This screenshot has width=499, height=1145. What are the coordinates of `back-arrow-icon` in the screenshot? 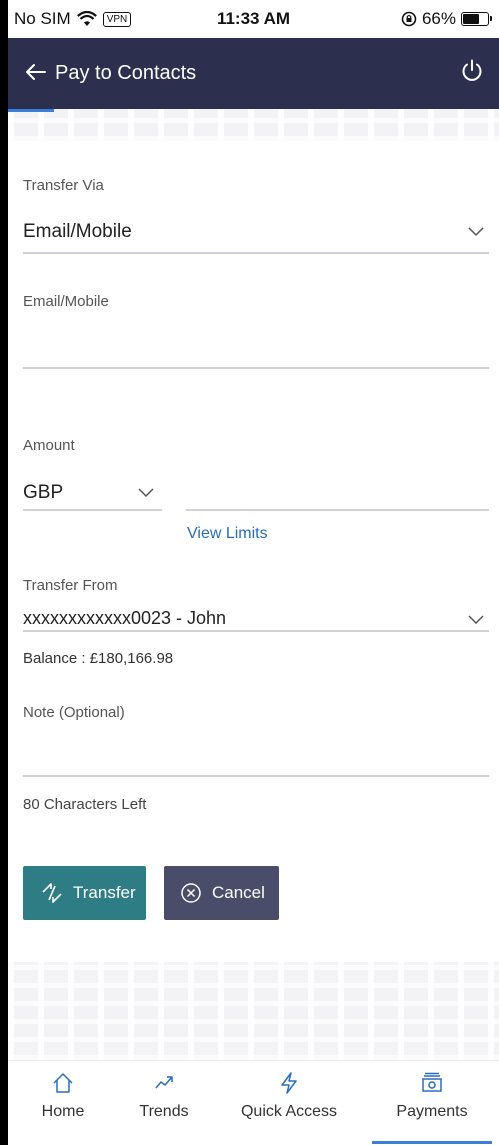 It's located at (36, 72).